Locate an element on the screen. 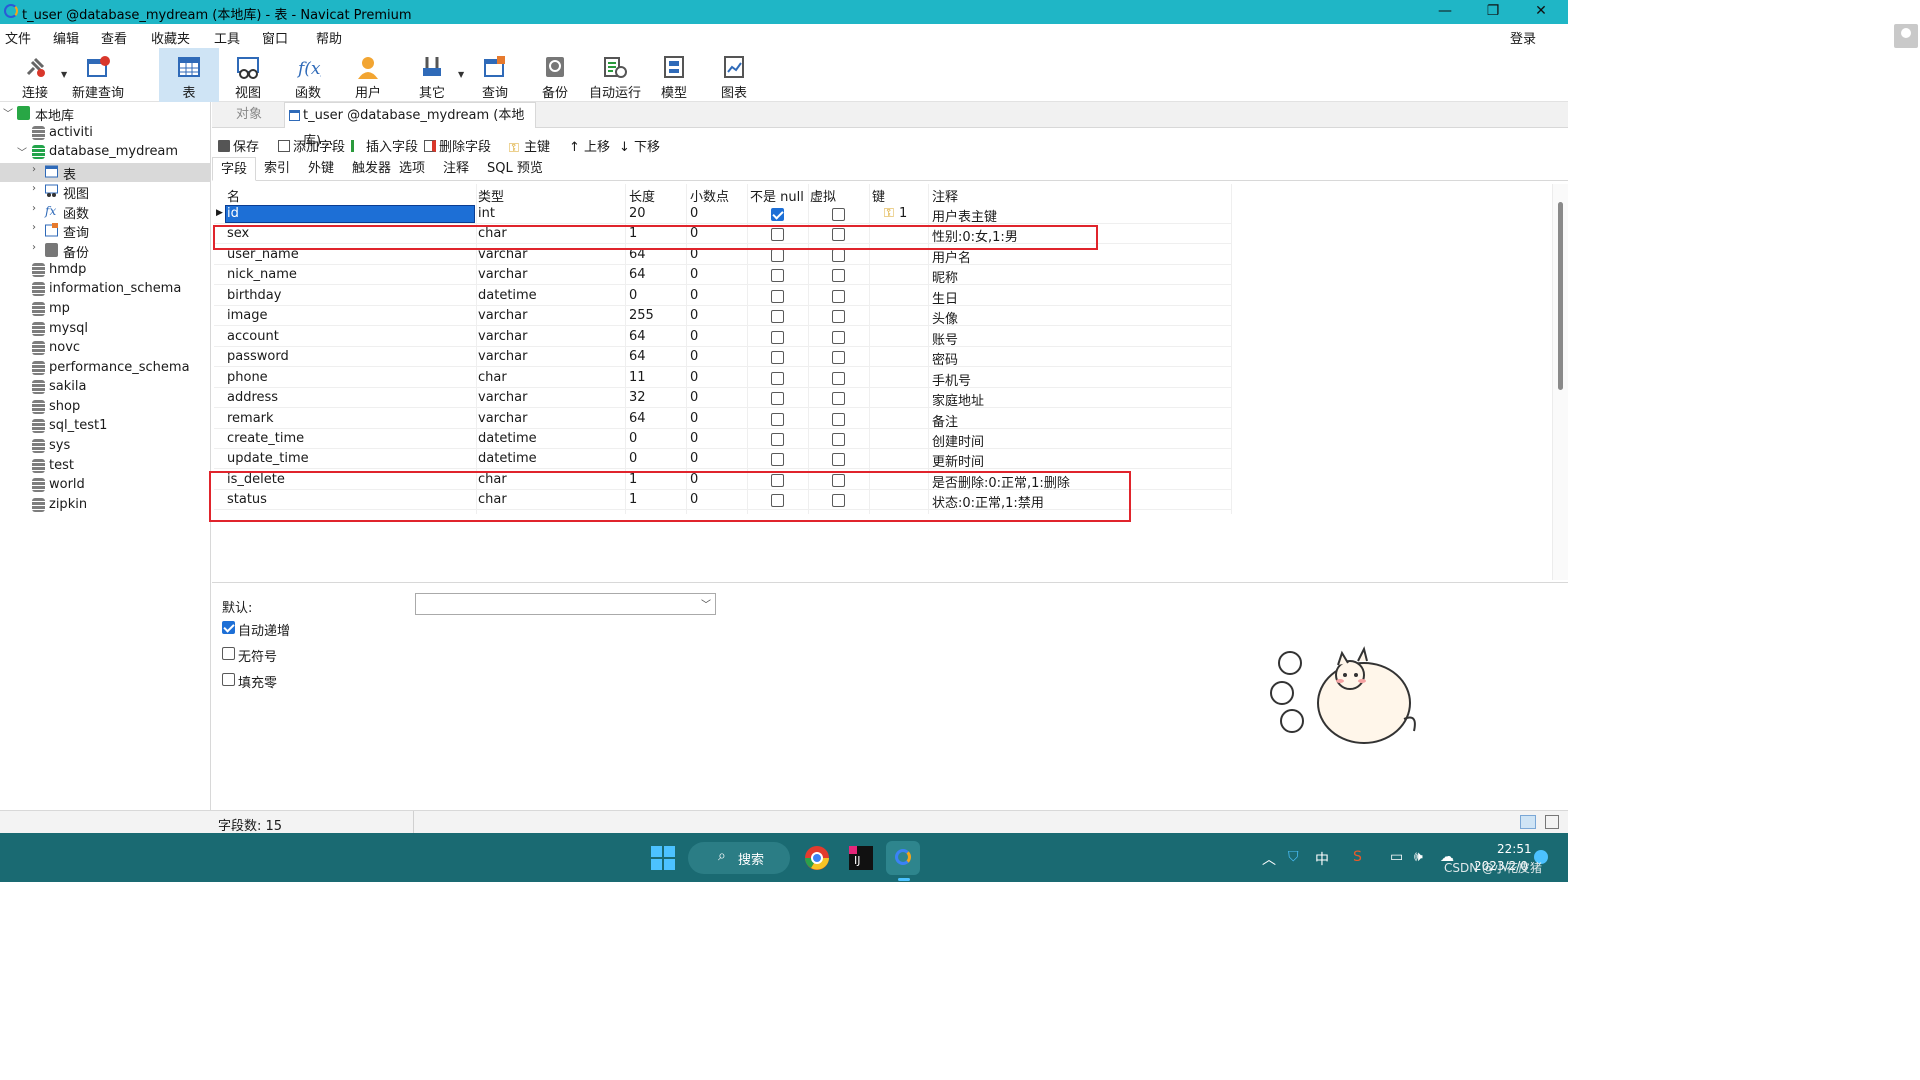  table-row: nick_name varchar 64 0 昵称 is located at coordinates (723, 275).